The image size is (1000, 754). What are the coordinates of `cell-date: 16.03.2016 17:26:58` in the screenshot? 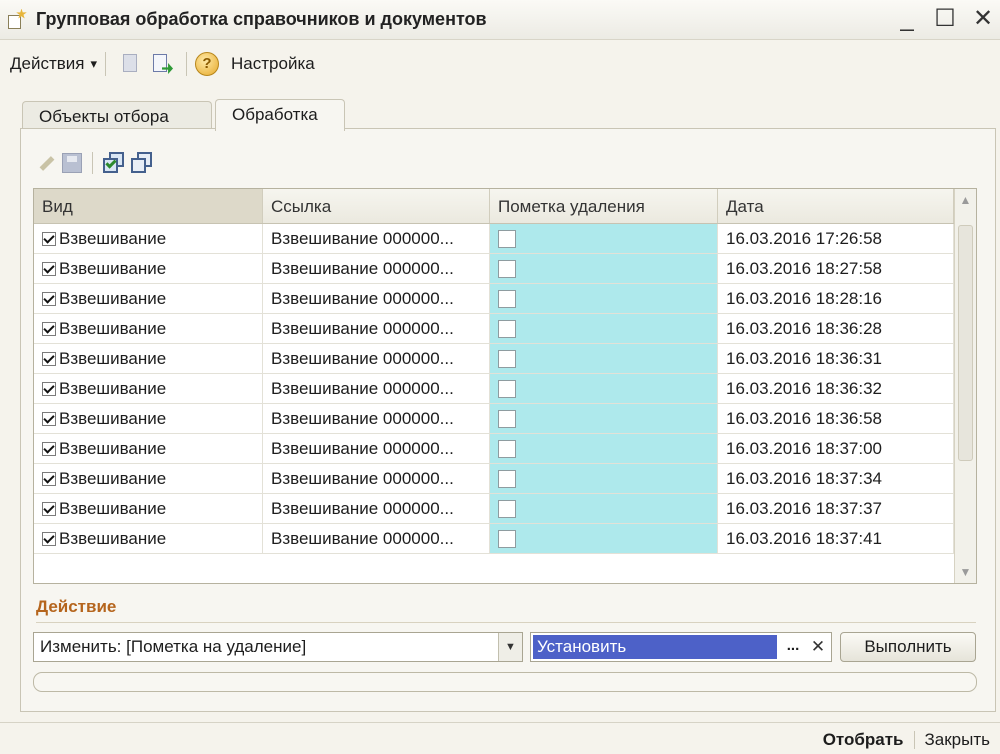 It's located at (836, 238).